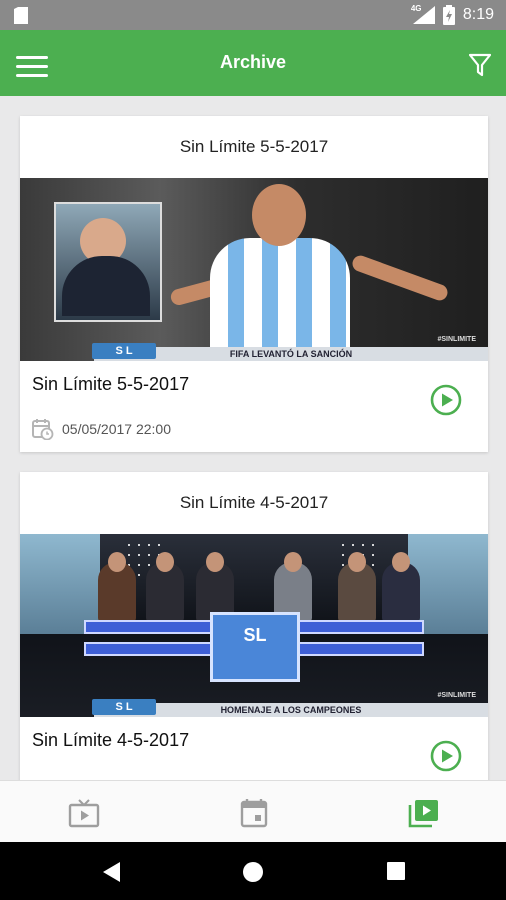 The height and width of the screenshot is (900, 506). What do you see at coordinates (43, 429) in the screenshot?
I see `schedule-icon` at bounding box center [43, 429].